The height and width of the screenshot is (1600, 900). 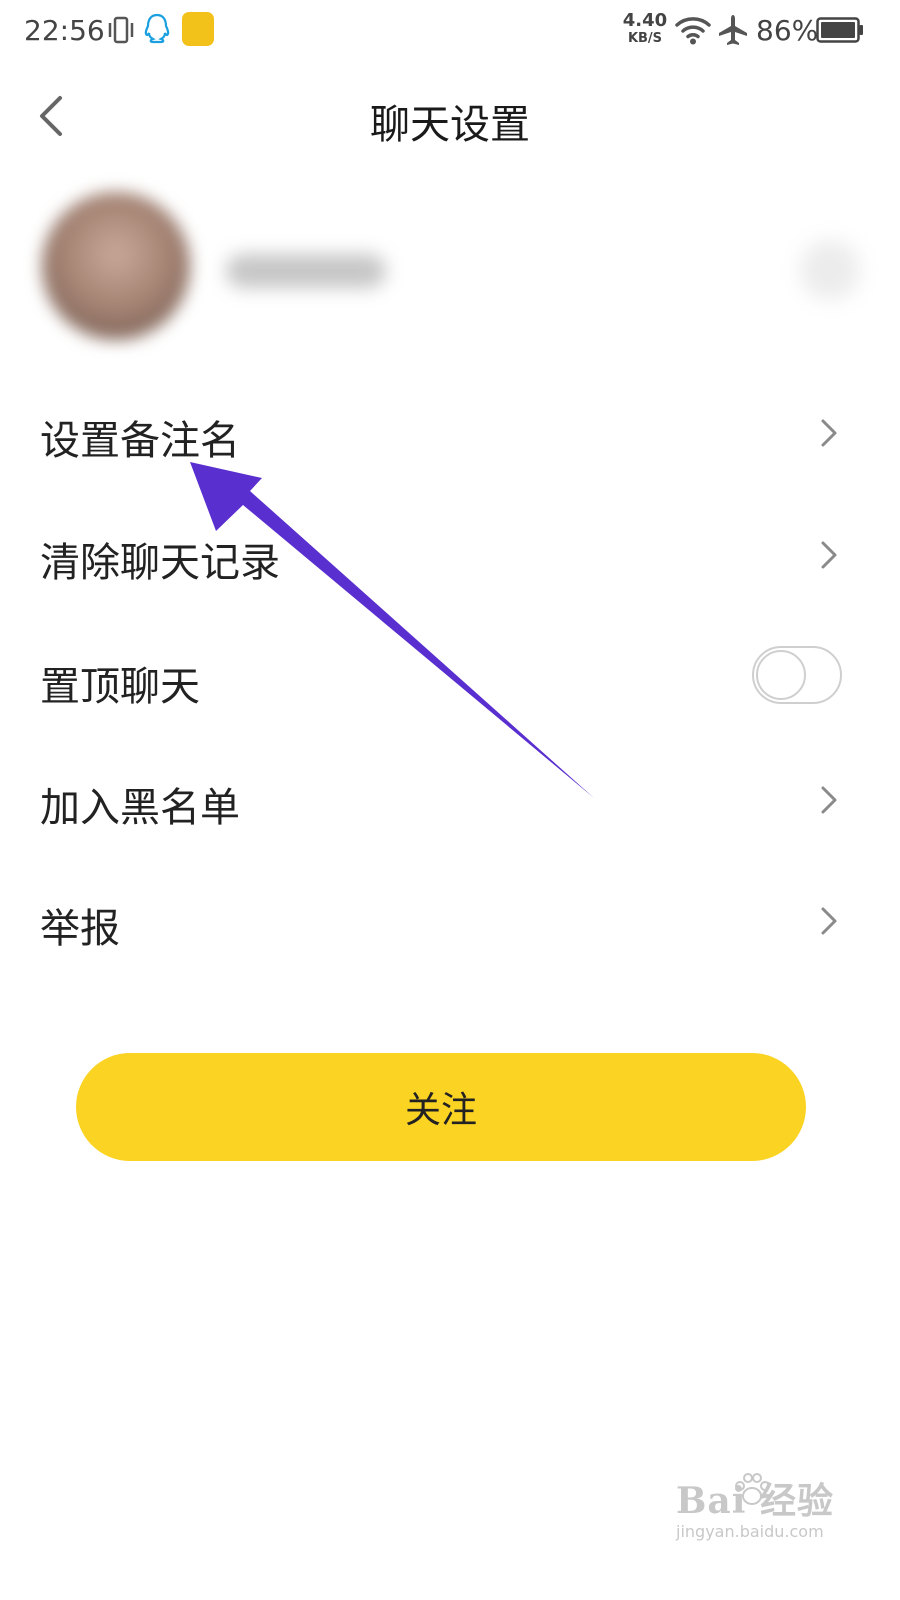 What do you see at coordinates (64, 30) in the screenshot?
I see `status-time: 22:56` at bounding box center [64, 30].